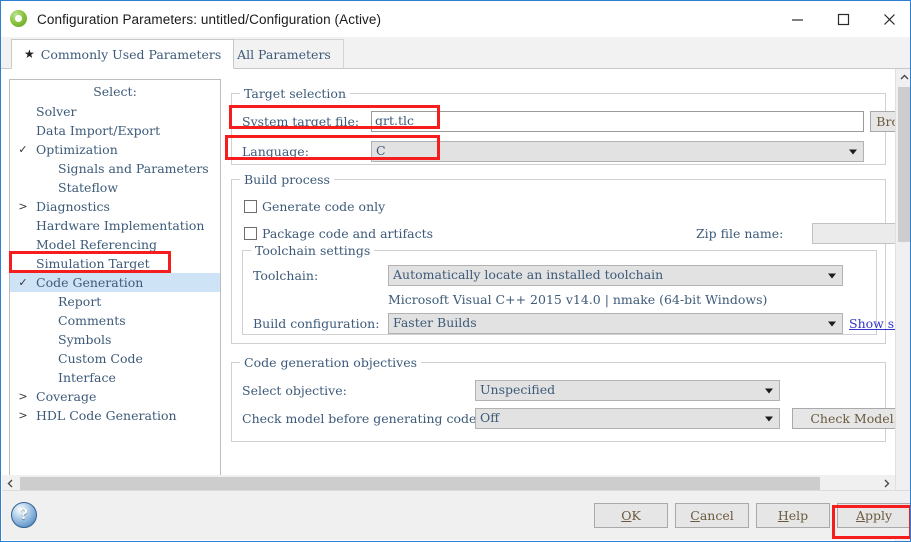 Image resolution: width=911 pixels, height=542 pixels. I want to click on generate-code-only-checkbox, so click(250, 206).